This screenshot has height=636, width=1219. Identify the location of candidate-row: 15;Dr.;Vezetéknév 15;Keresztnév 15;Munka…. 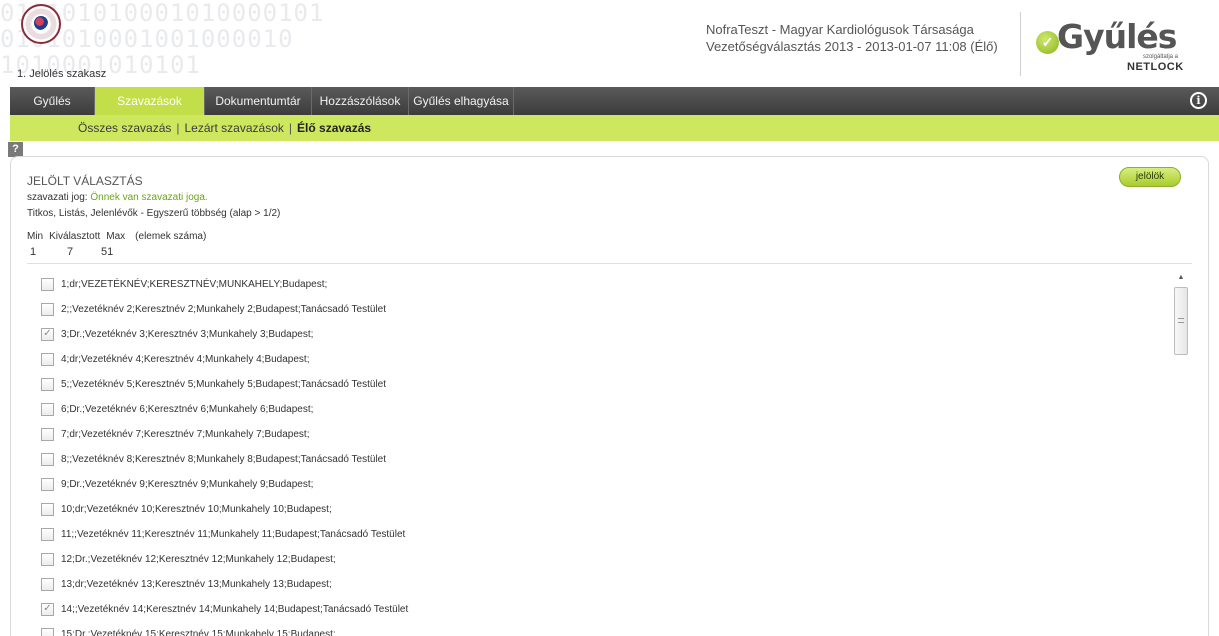
(188, 629).